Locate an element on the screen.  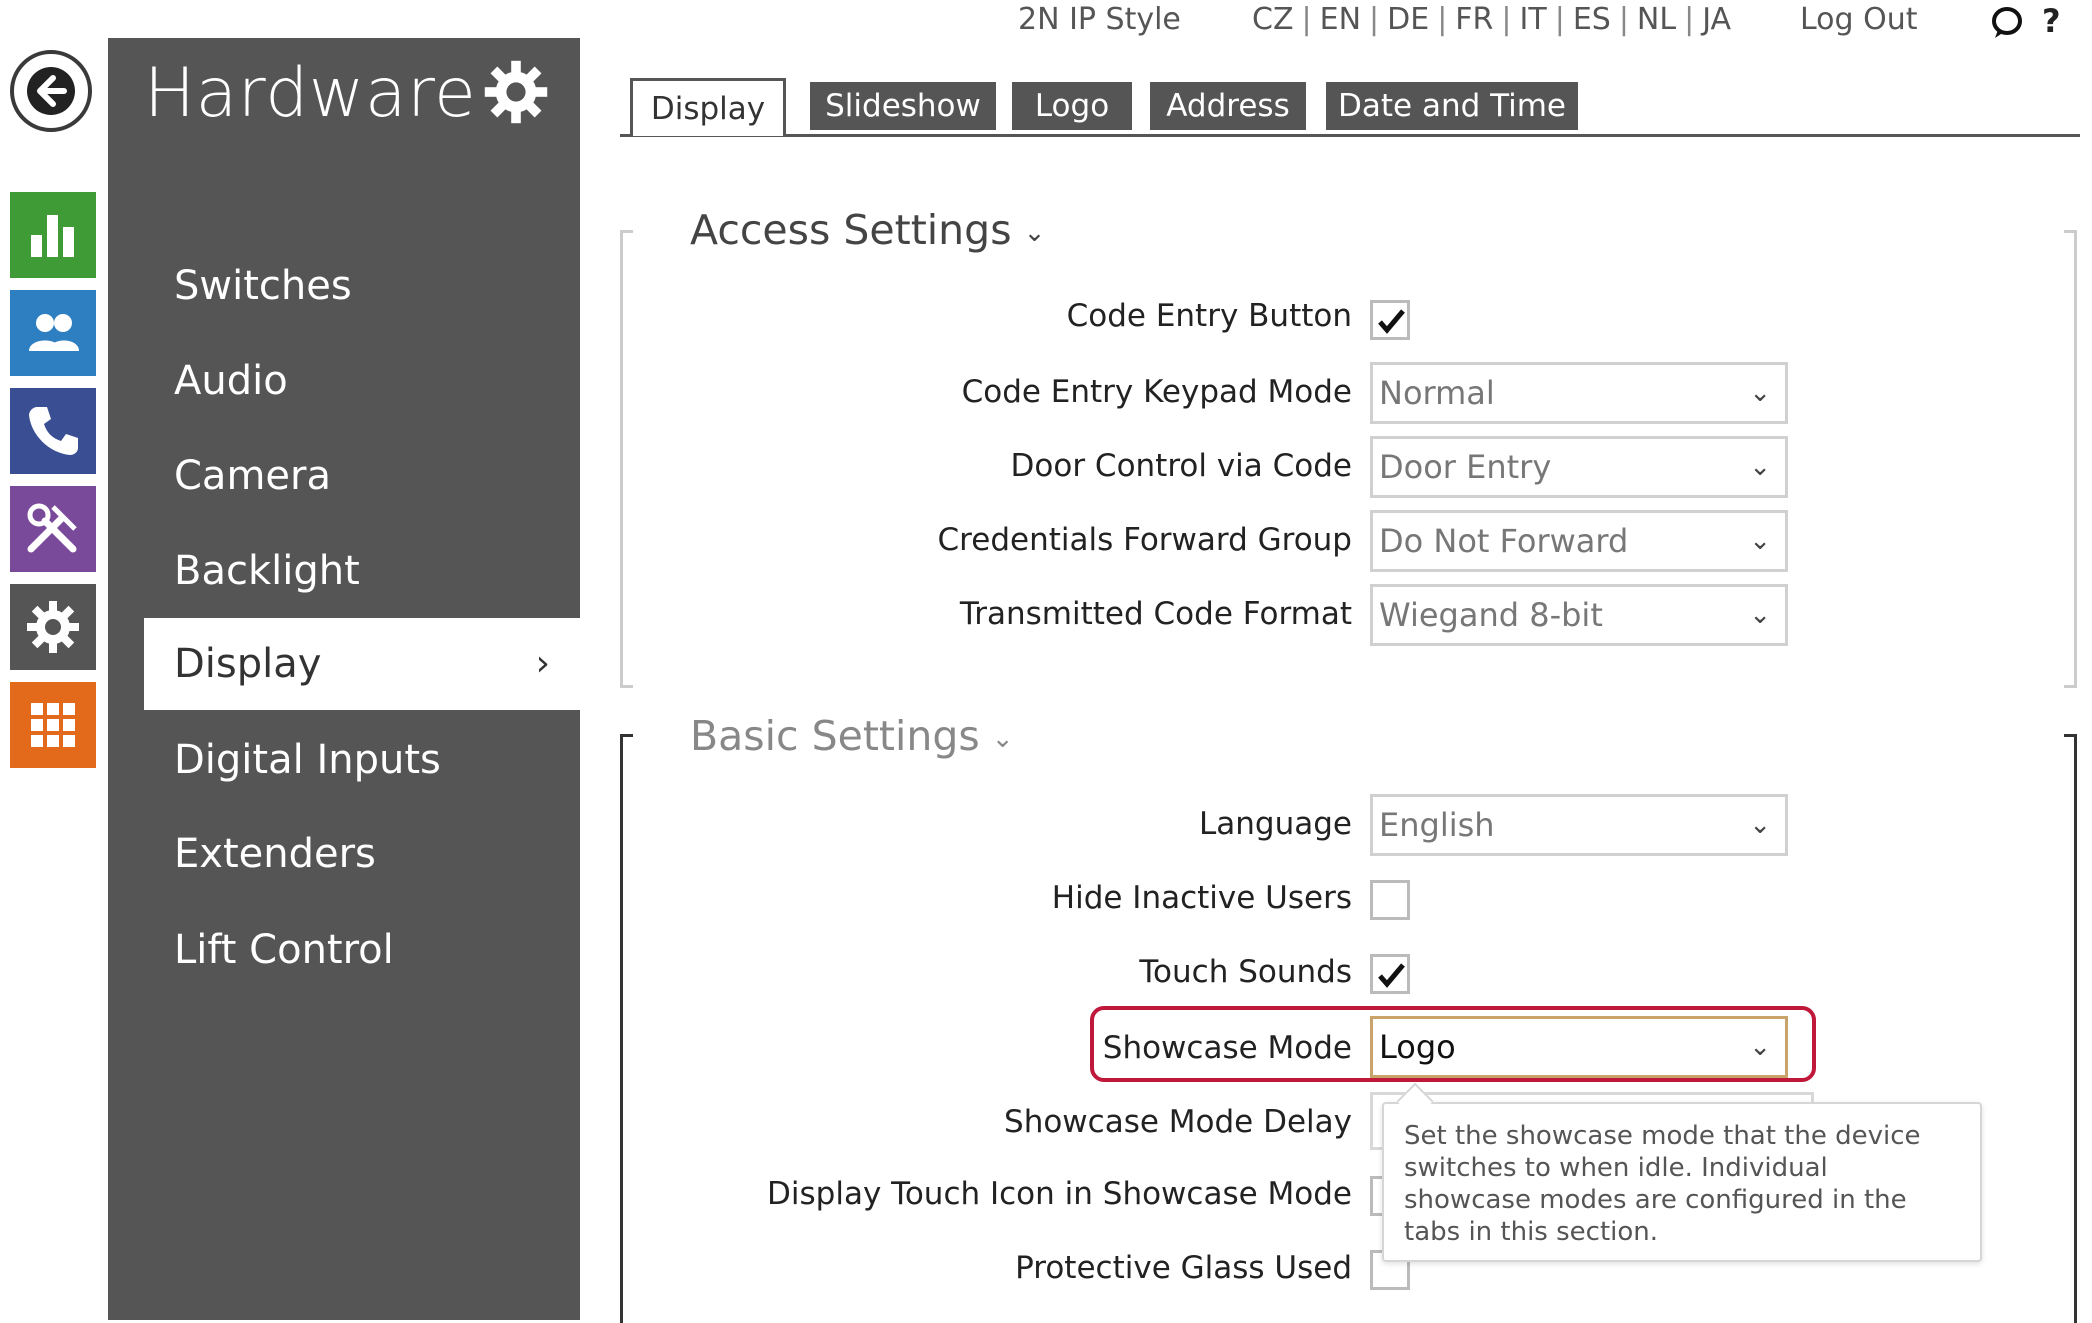
select-value: Wiegand 8-bit is located at coordinates (1491, 615).